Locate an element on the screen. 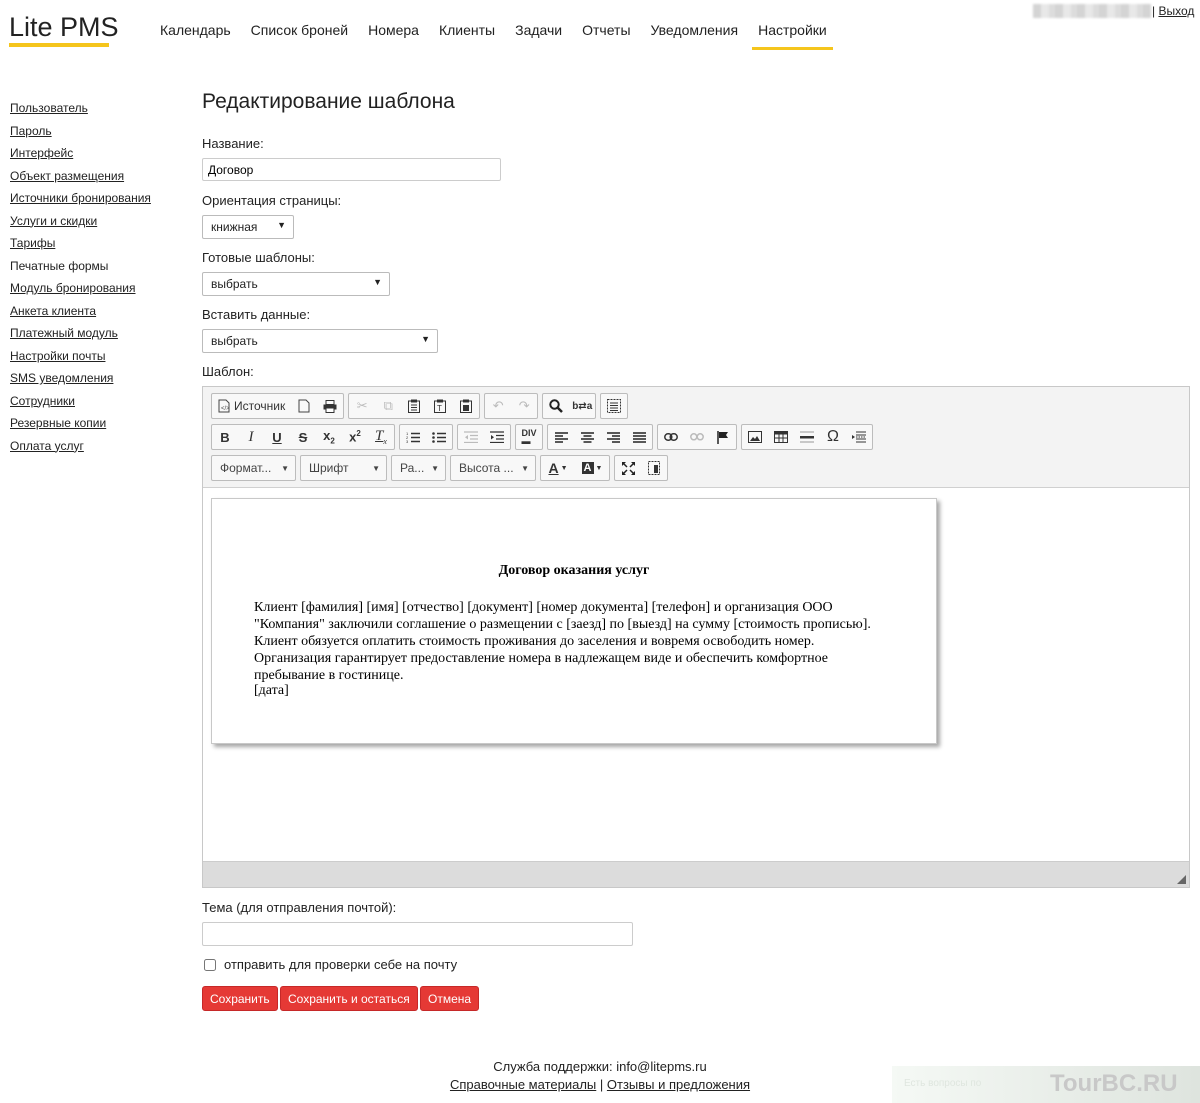  maximize-icon is located at coordinates (628, 468).